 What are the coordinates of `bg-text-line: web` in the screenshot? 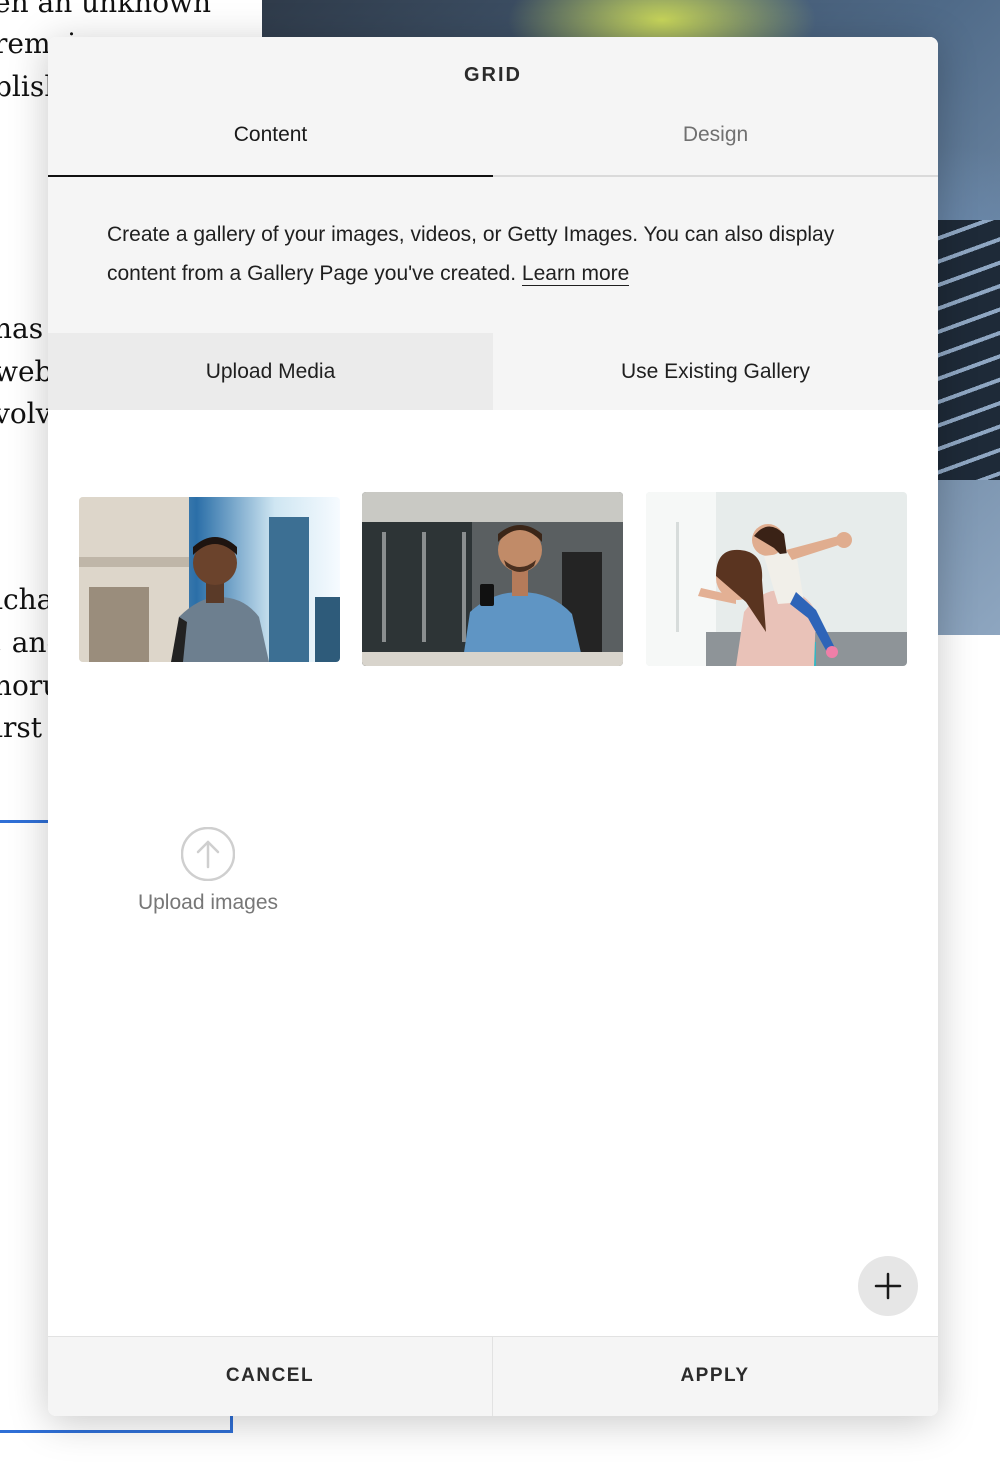 It's located at (26, 371).